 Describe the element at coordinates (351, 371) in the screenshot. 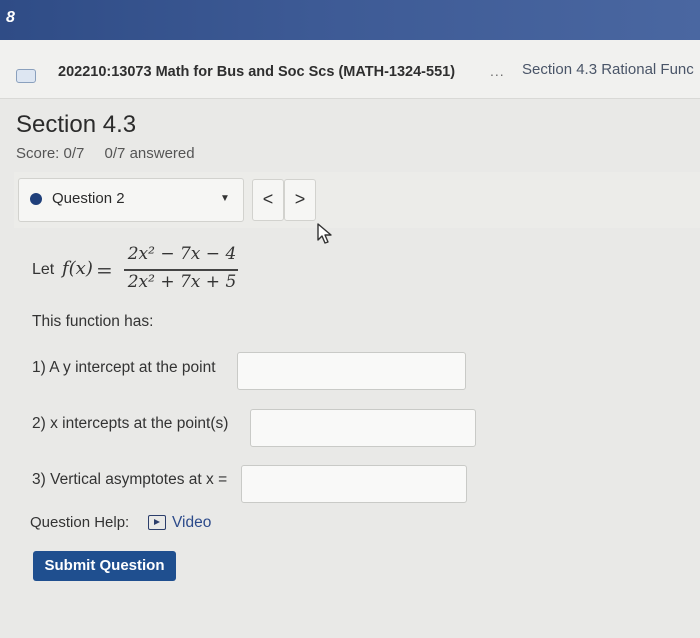

I see `y-intercept-input` at that location.